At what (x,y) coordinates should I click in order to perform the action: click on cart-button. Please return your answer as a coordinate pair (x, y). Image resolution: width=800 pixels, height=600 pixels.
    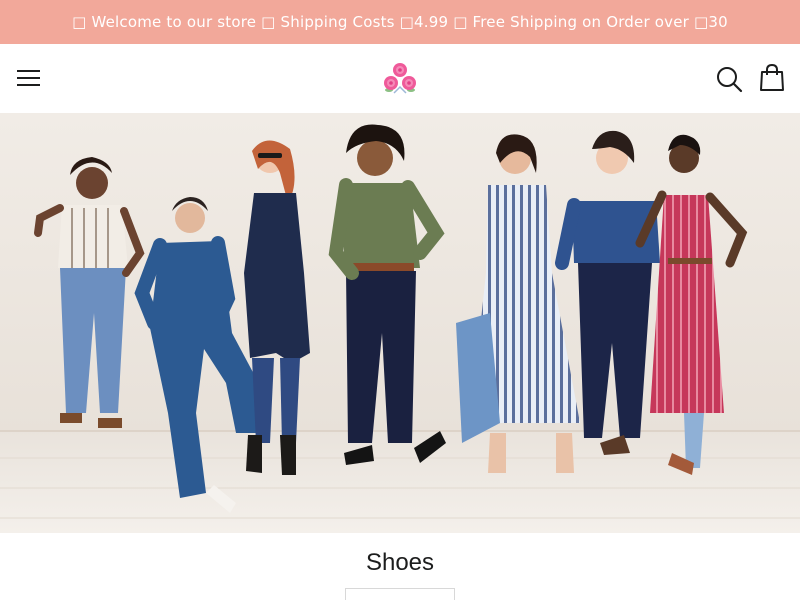
    Looking at the image, I should click on (772, 78).